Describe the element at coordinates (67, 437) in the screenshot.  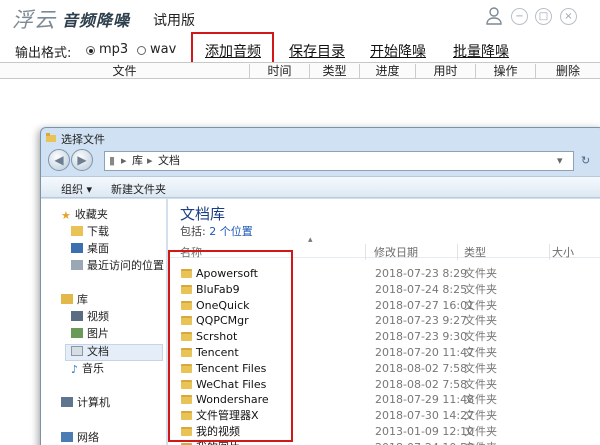
I see `network-icon` at that location.